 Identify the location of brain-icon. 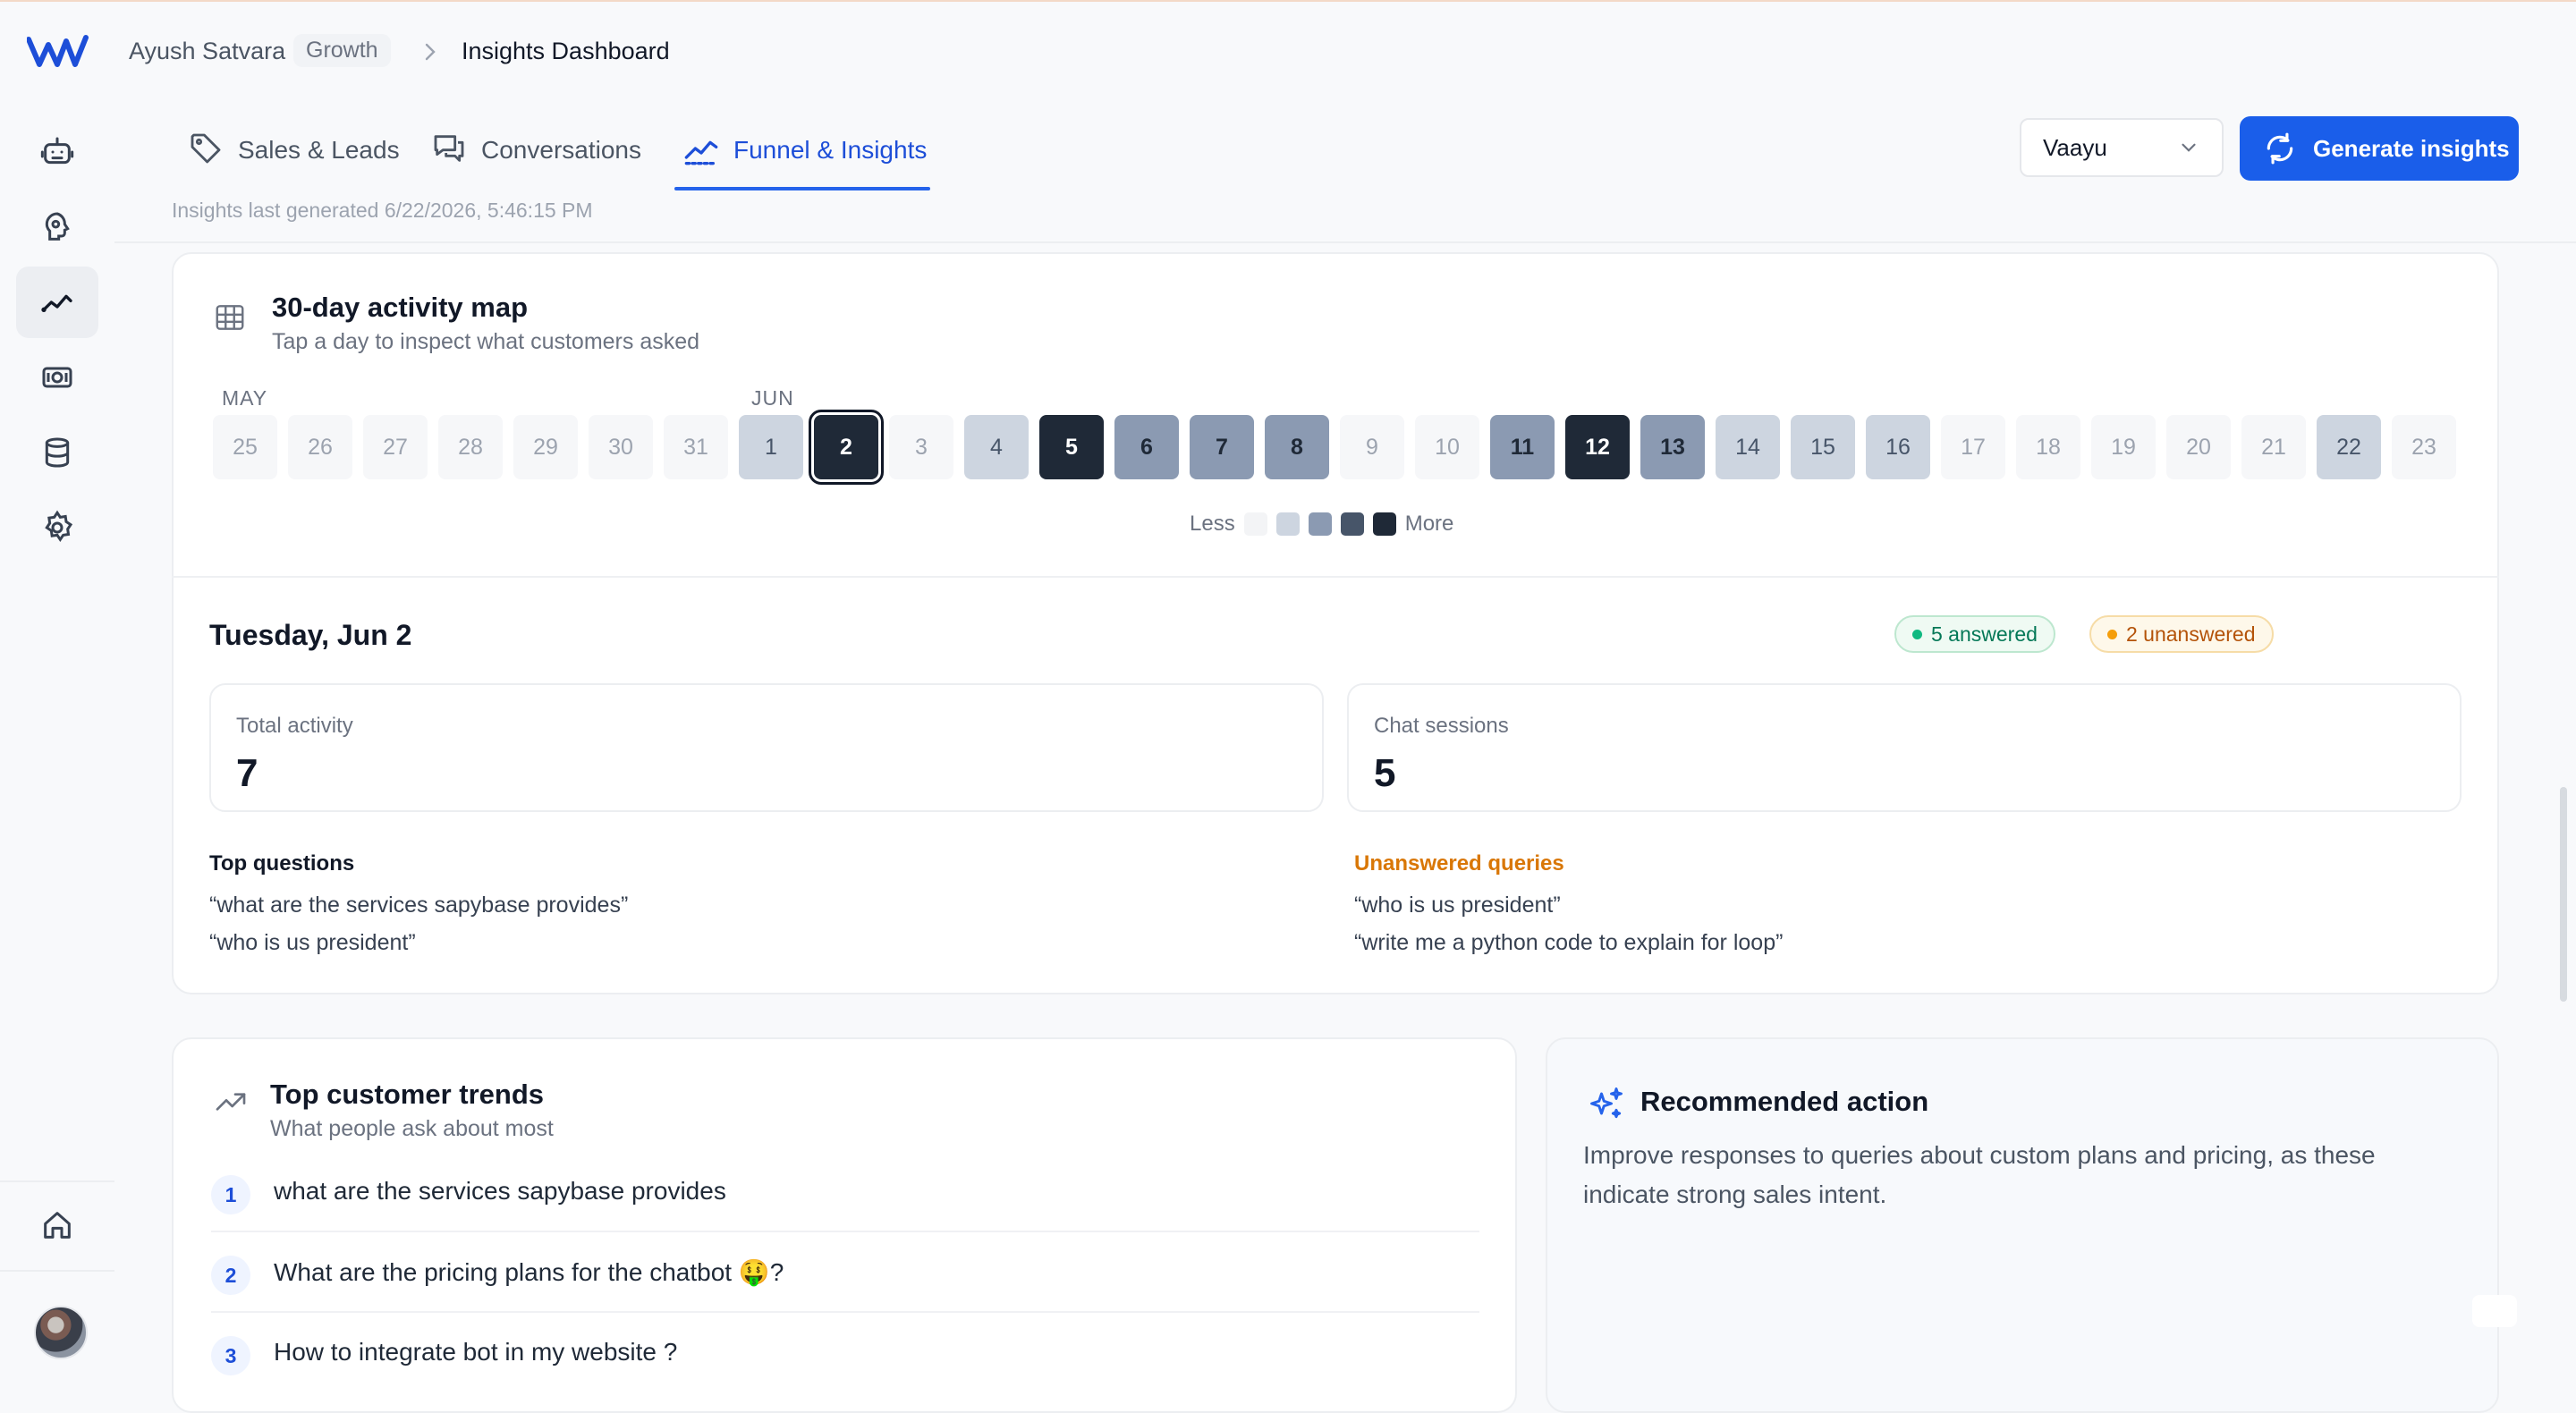
(57, 226).